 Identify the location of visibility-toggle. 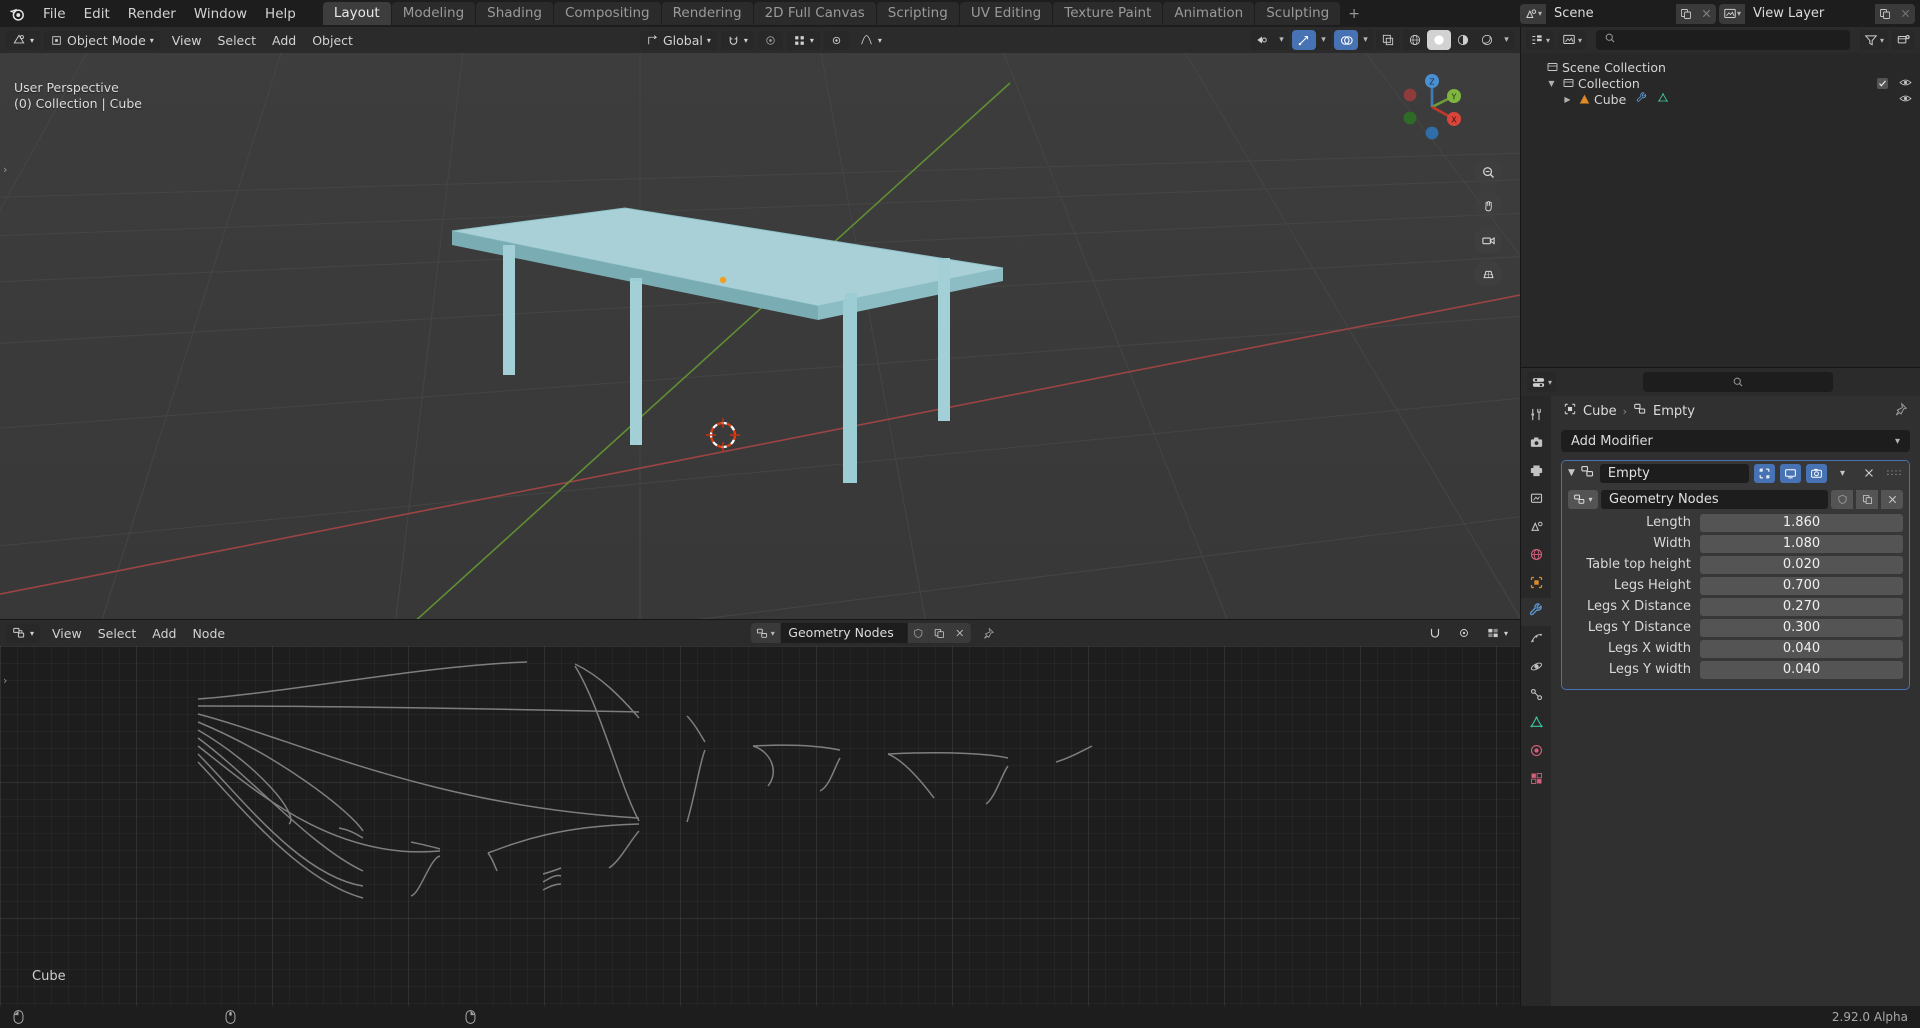
(836, 40).